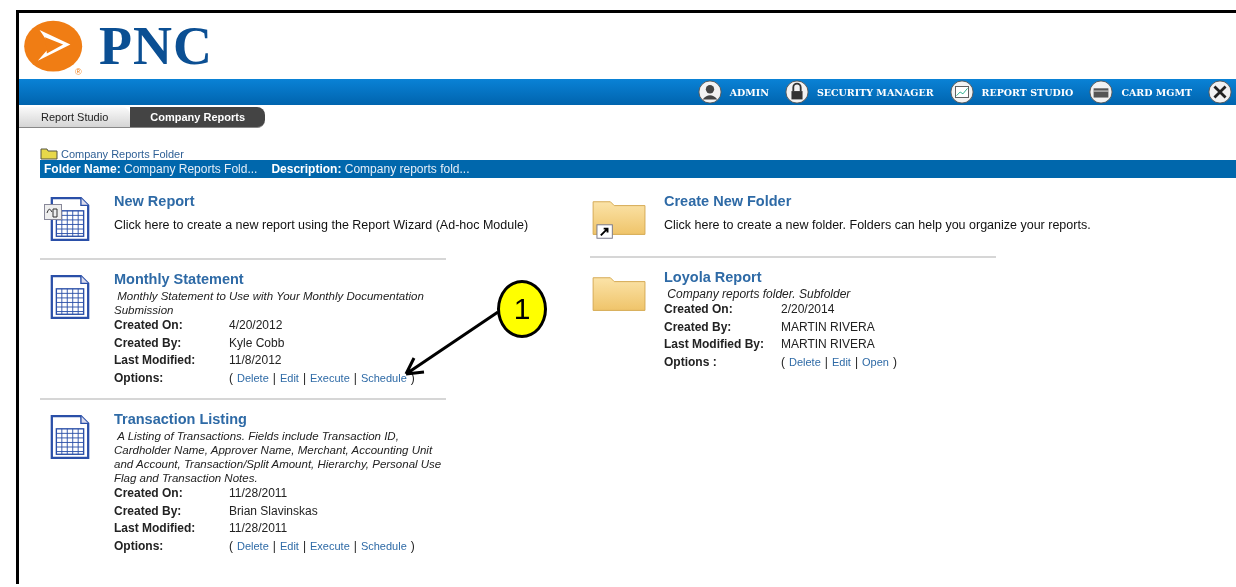 The image size is (1236, 587). I want to click on item-title-link: Monthly Statement, so click(179, 279).